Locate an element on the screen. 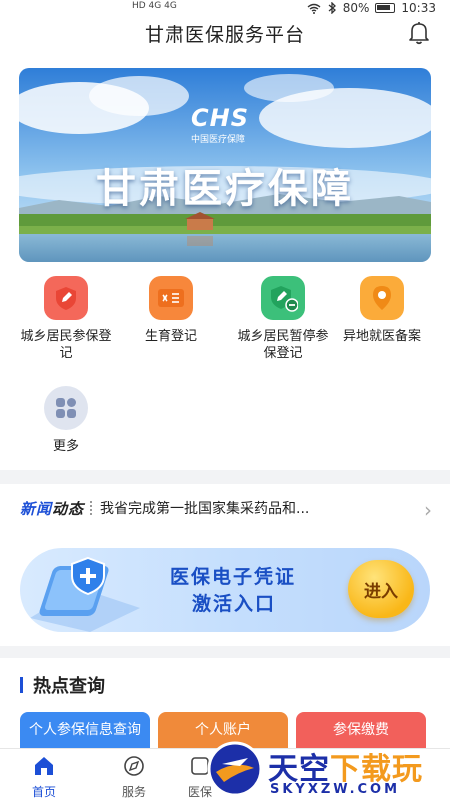  battery-icon is located at coordinates (385, 8).